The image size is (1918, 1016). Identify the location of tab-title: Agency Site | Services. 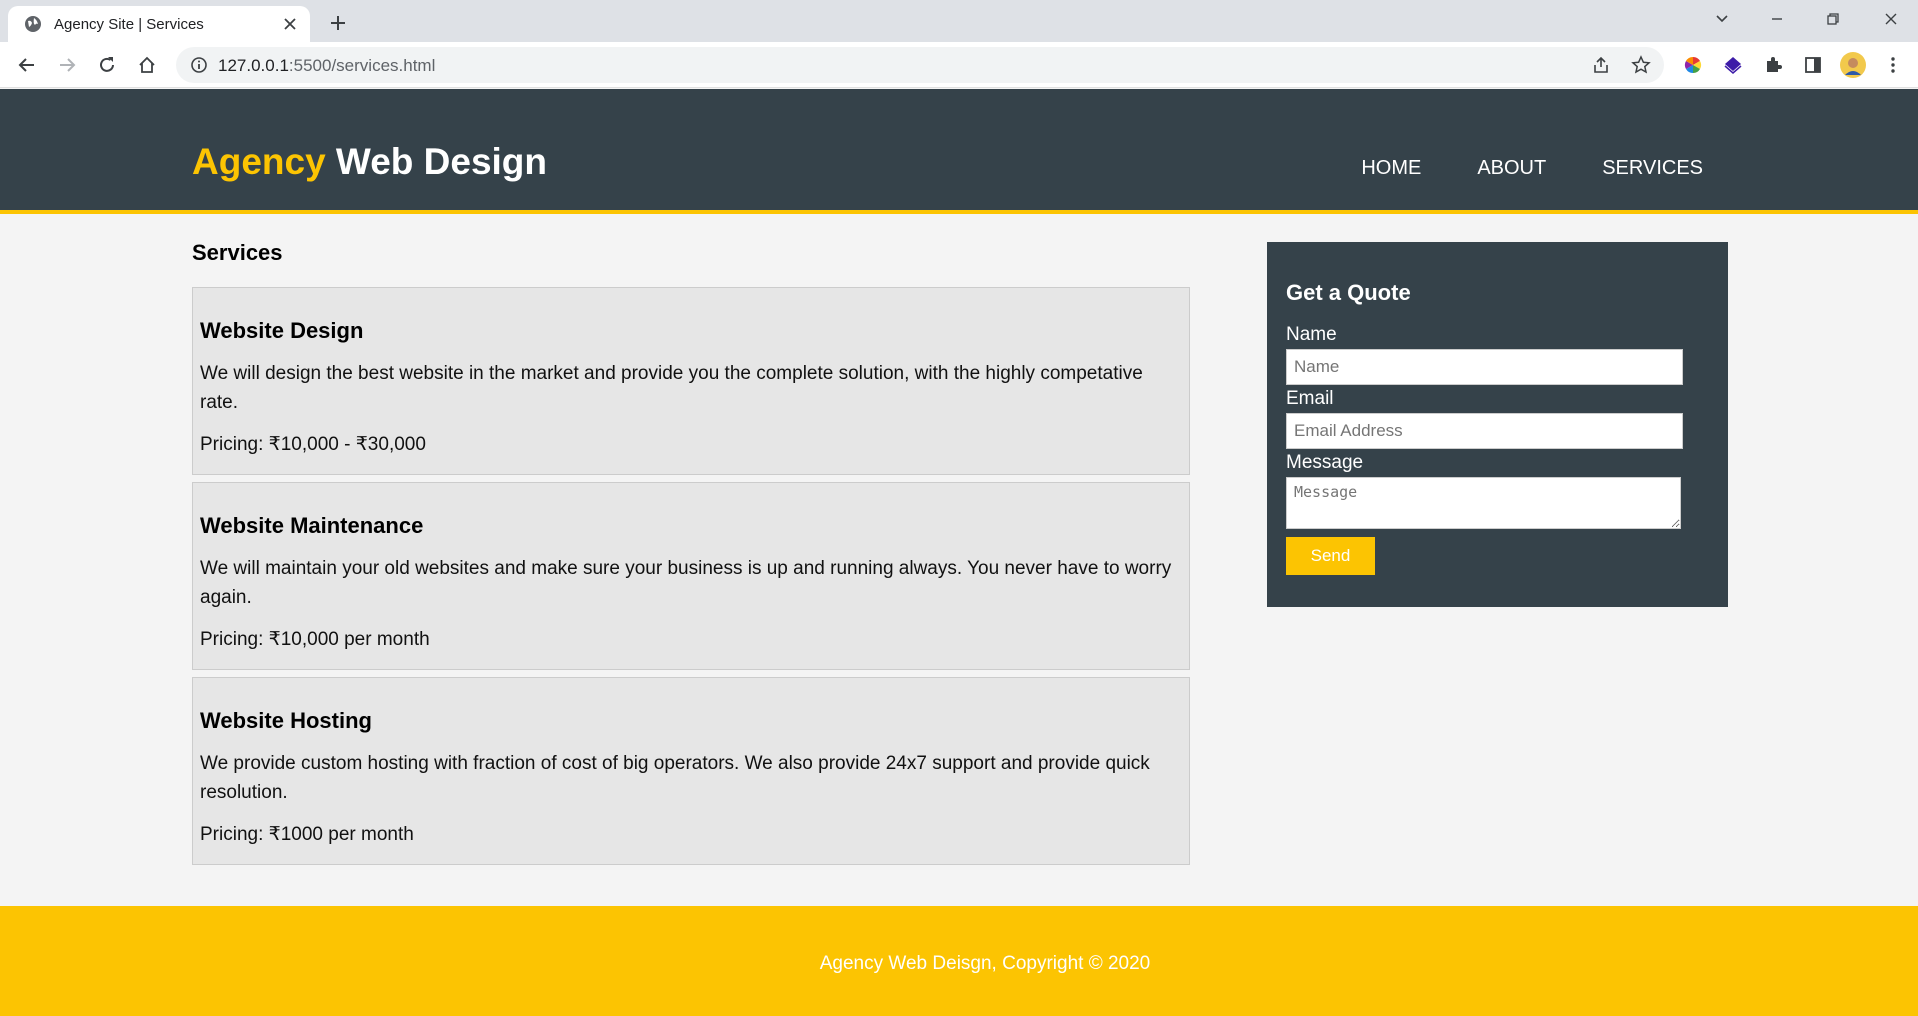
(129, 24).